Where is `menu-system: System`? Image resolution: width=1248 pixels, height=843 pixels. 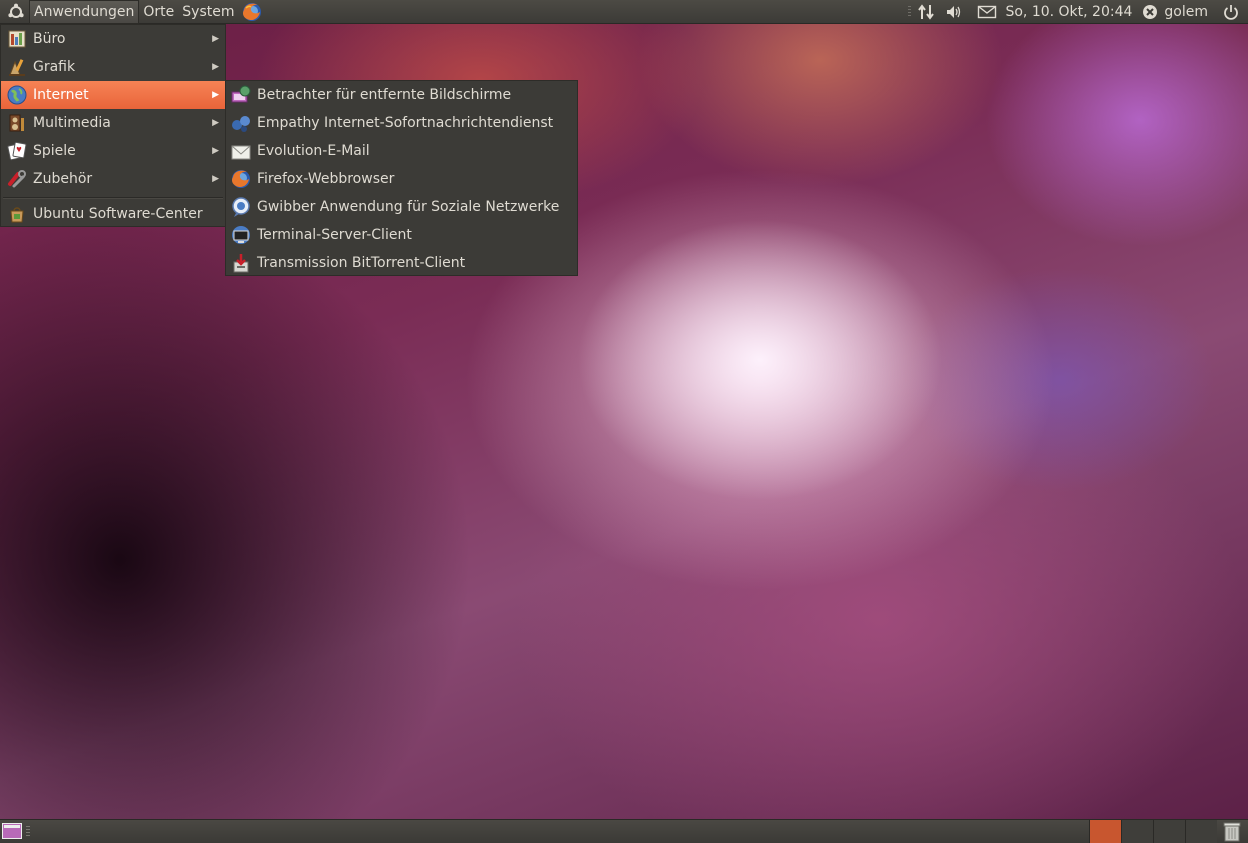 menu-system: System is located at coordinates (208, 12).